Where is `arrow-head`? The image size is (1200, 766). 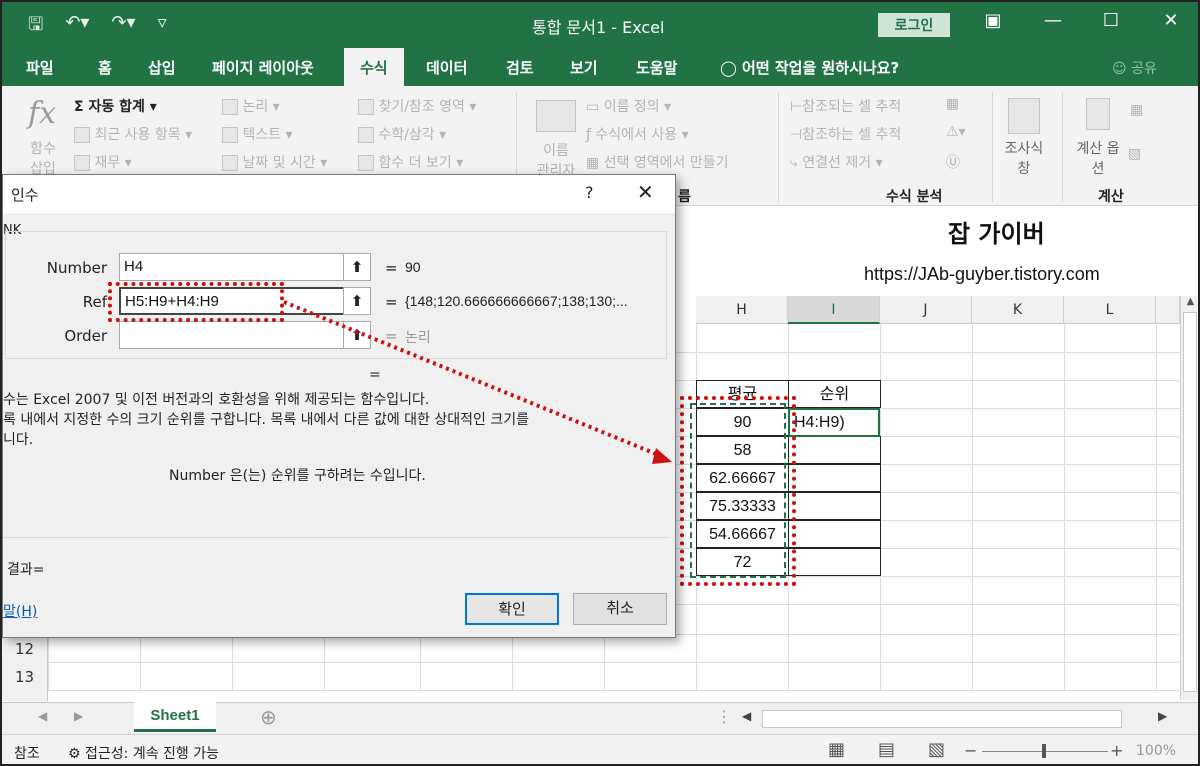 arrow-head is located at coordinates (662, 456).